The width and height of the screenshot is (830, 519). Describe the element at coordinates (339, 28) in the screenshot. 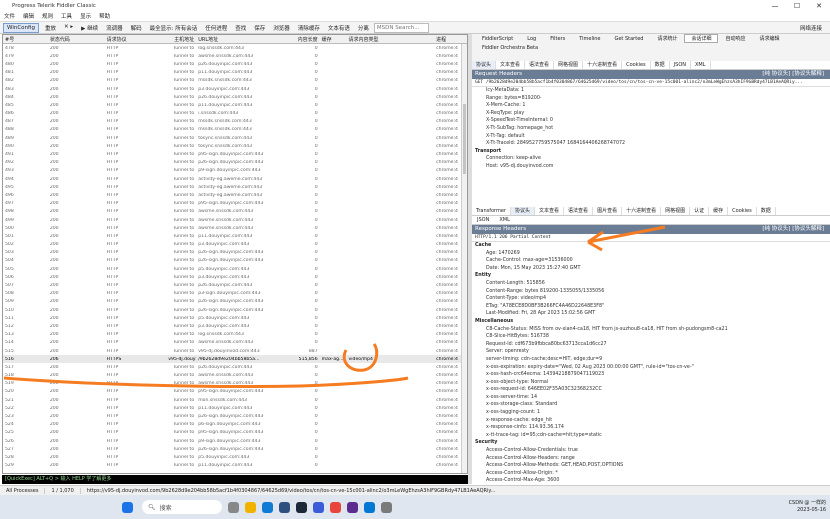

I see `toolbar-button: 文本有语` at that location.